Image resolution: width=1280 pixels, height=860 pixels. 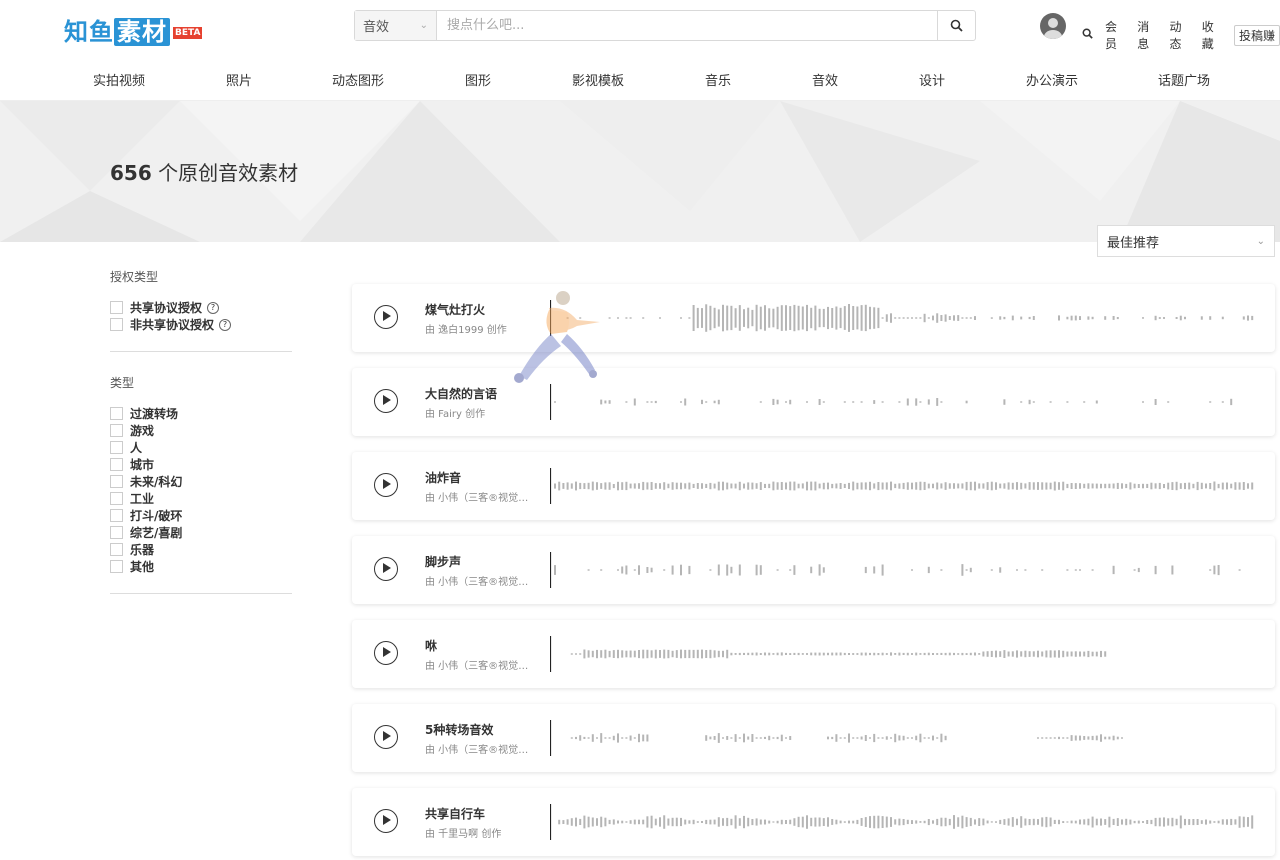 I want to click on filter-type-transition: 过渡转场, so click(x=201, y=413).